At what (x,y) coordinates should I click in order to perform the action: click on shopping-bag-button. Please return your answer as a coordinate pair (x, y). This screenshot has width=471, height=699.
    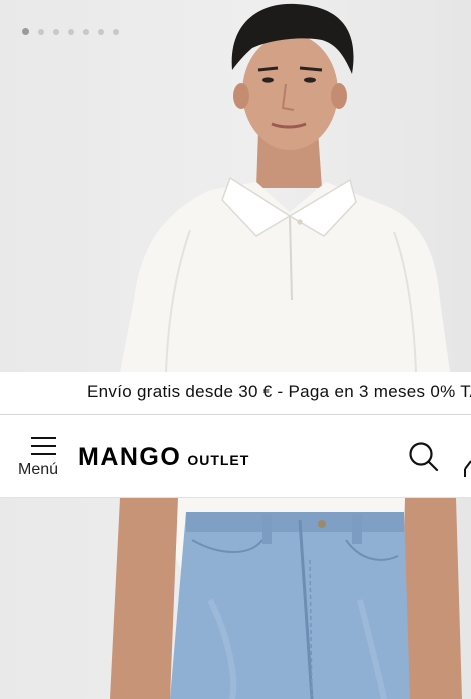
    Looking at the image, I should click on (467, 467).